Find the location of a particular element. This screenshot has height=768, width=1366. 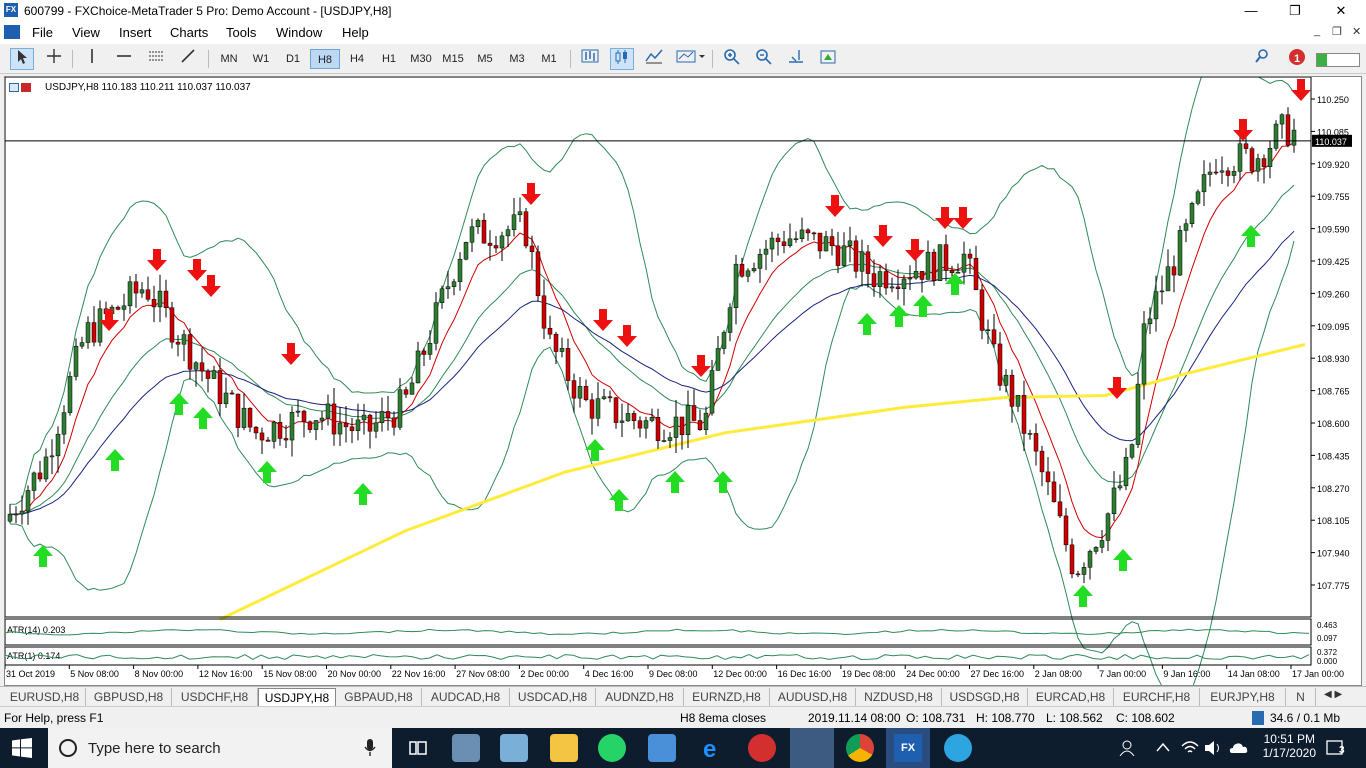

menu-window: Window is located at coordinates (299, 32).